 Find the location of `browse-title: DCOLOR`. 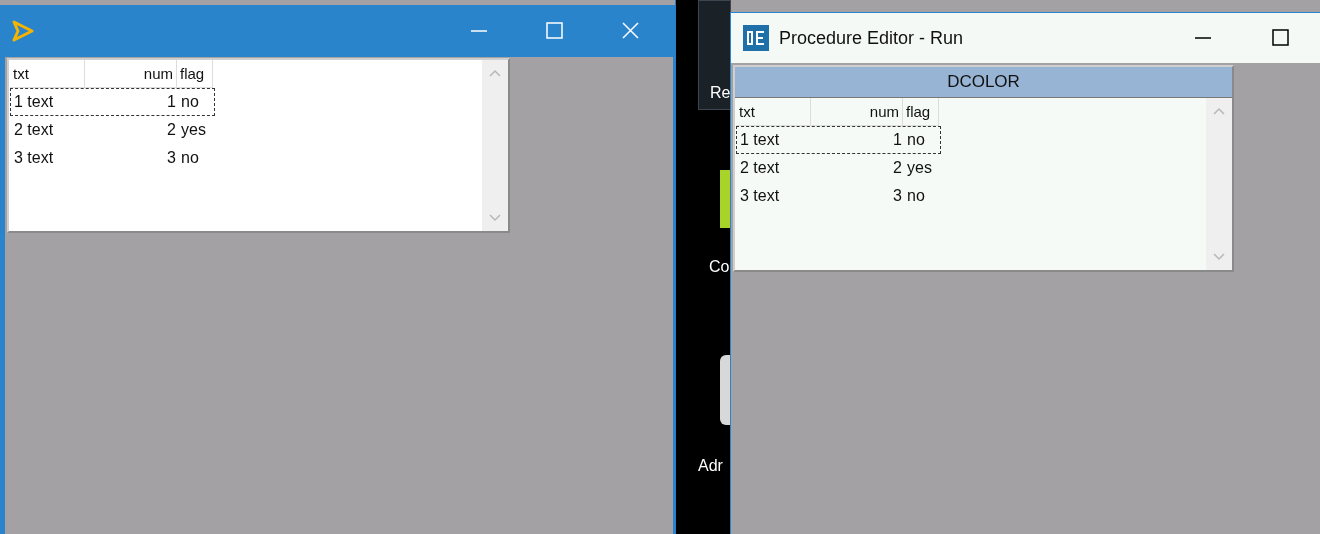

browse-title: DCOLOR is located at coordinates (983, 82).